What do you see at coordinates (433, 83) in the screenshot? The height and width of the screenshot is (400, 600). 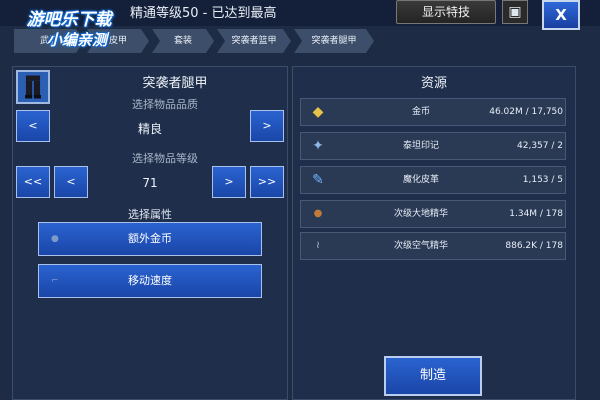 I see `resources-title: 资源` at bounding box center [433, 83].